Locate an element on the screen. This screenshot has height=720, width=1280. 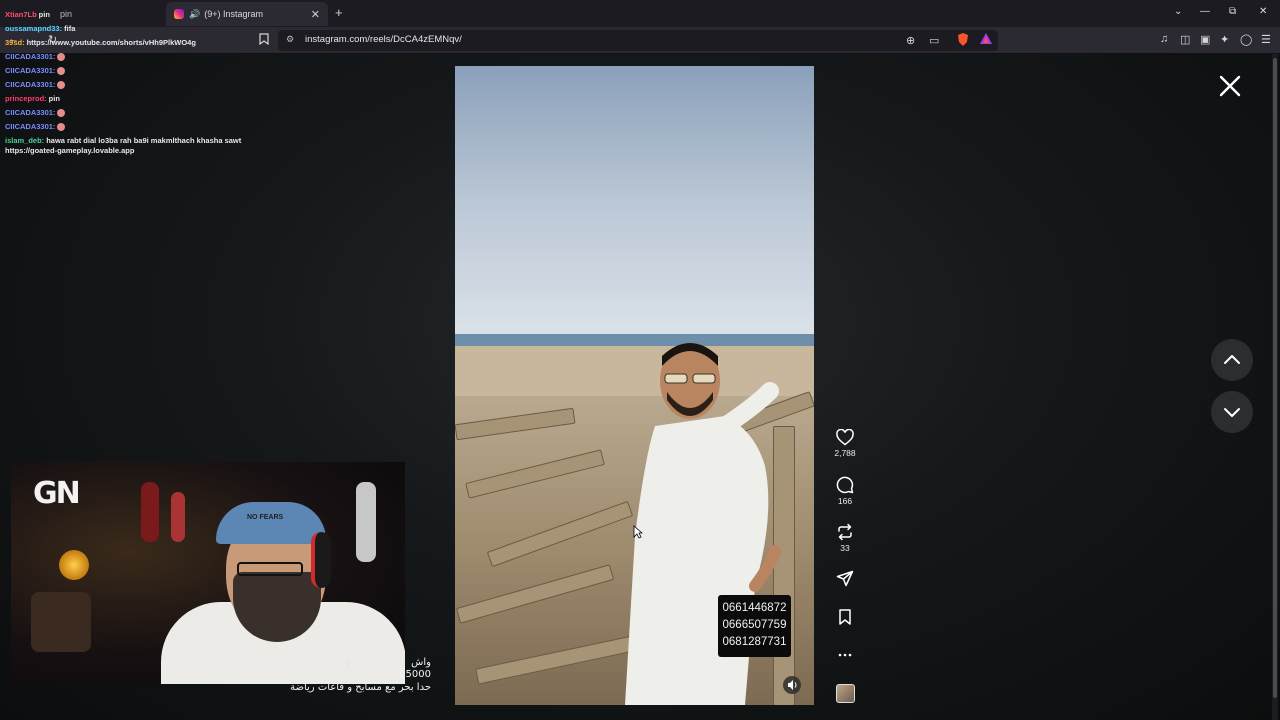
caption-line: واش is located at coordinates (421, 662).